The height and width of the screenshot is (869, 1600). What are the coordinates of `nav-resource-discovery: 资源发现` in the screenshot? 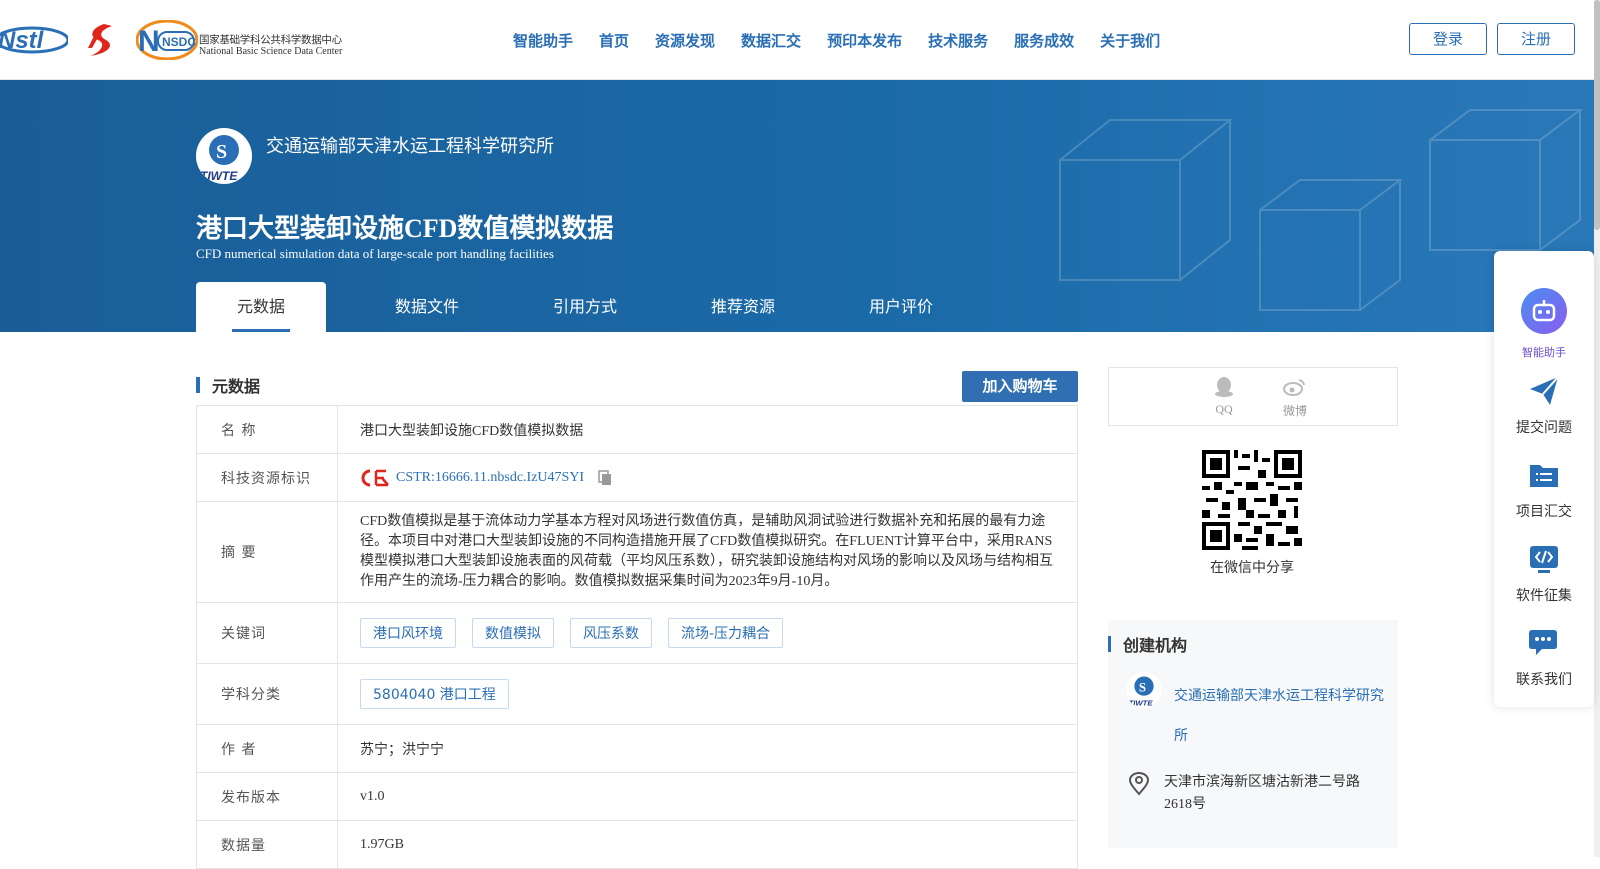 It's located at (685, 40).